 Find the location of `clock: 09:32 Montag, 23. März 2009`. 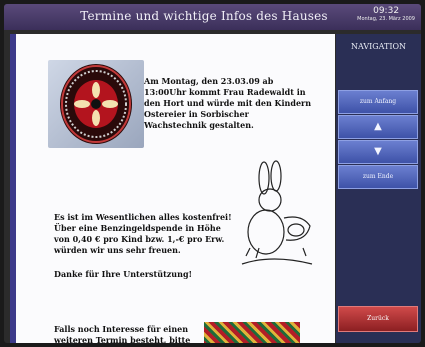

clock: 09:32 Montag, 23. März 2009 is located at coordinates (386, 14).